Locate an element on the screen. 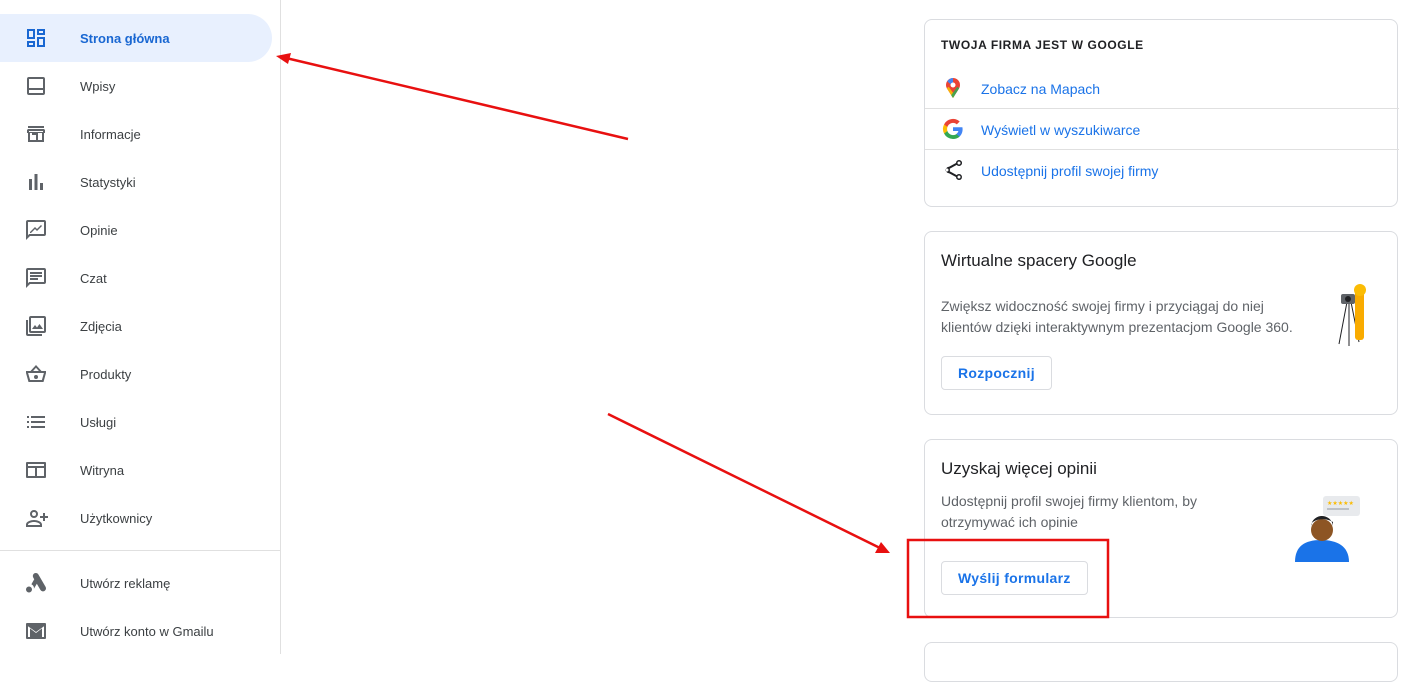 This screenshot has height=682, width=1420. sidebar-item-services: Usługi is located at coordinates (136, 422).